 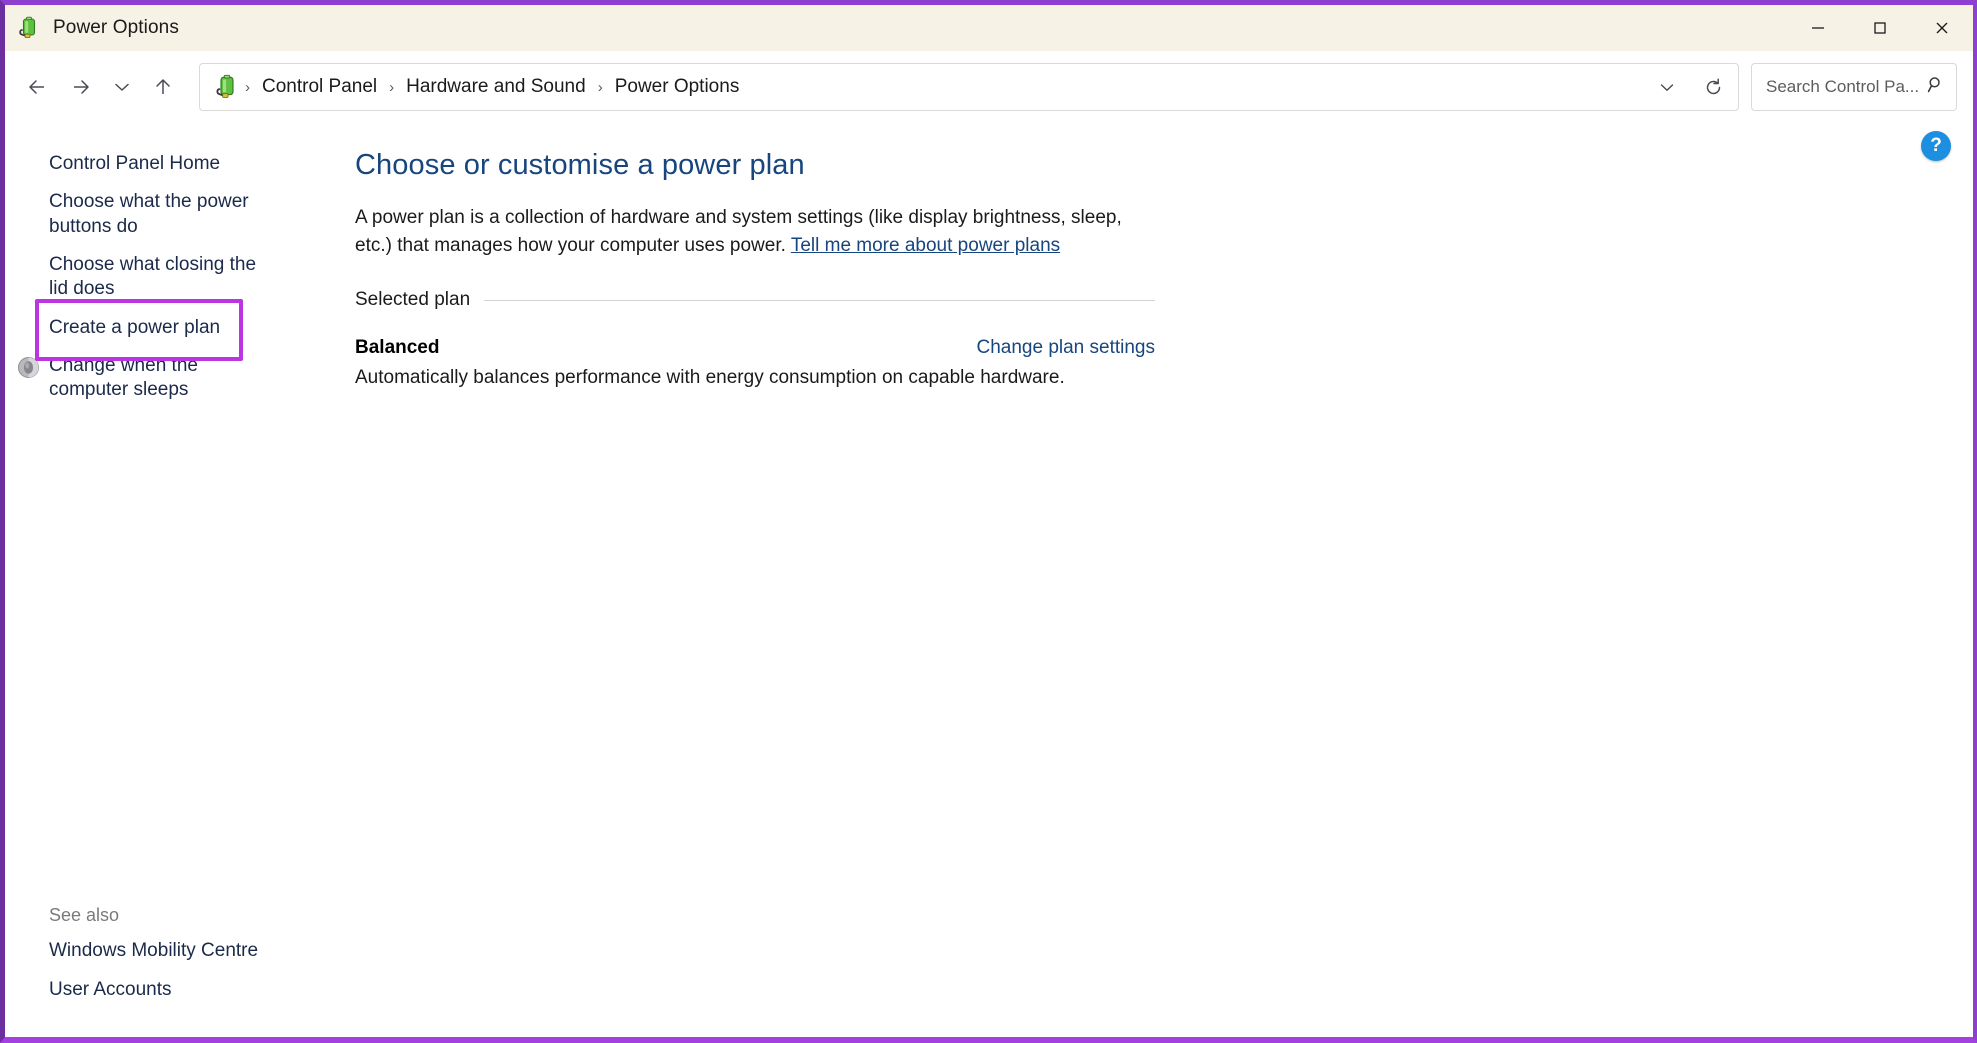 I want to click on title-bar: Power Options, so click(x=989, y=28).